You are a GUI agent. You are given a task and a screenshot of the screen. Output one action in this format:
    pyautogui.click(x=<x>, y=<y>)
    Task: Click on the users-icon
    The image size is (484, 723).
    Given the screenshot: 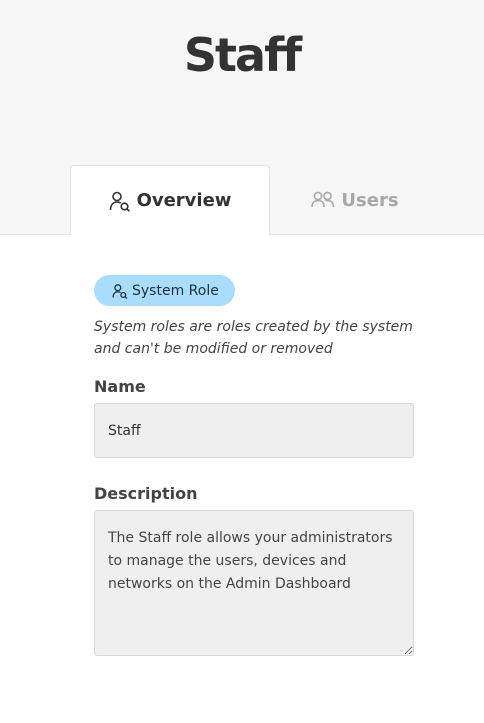 What is the action you would take?
    pyautogui.click(x=323, y=200)
    